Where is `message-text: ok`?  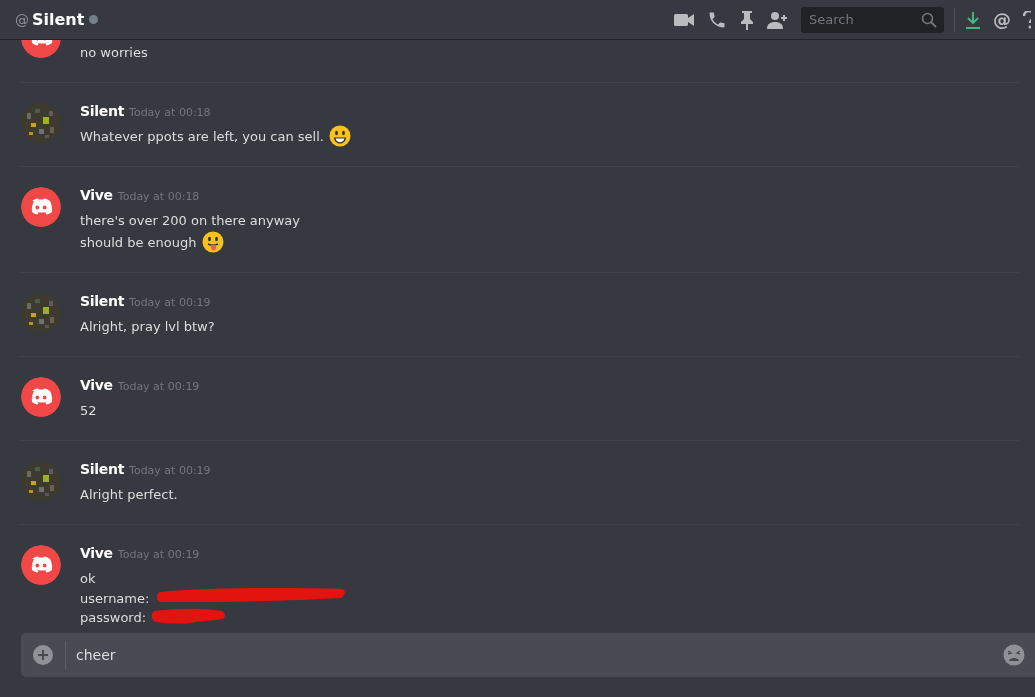
message-text: ok is located at coordinates (88, 578).